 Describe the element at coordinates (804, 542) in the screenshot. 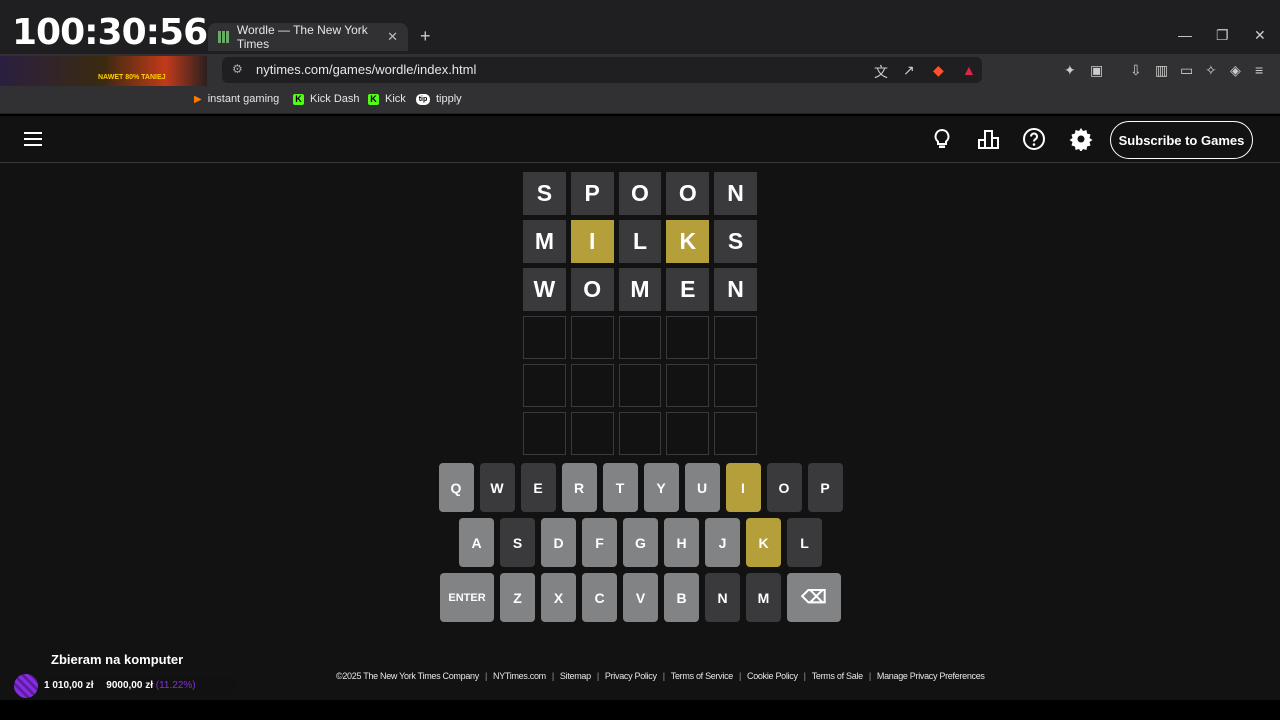

I see `key-l: L` at that location.